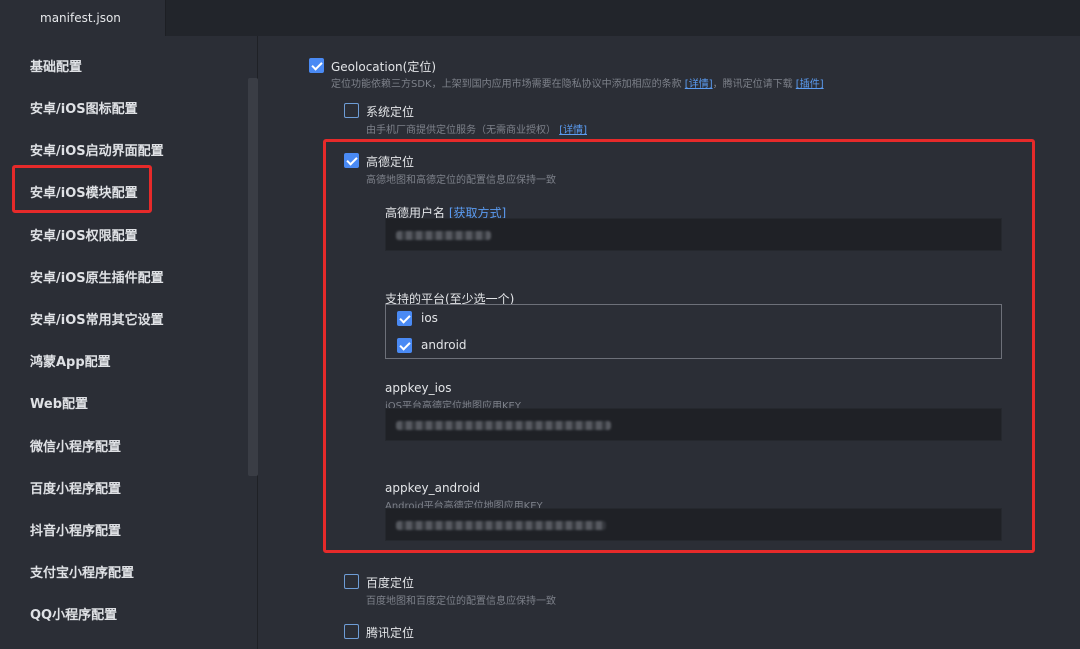  Describe the element at coordinates (97, 276) in the screenshot. I see `sidebar-item-native-plugins: 安卓/iOS原生插件配置` at that location.